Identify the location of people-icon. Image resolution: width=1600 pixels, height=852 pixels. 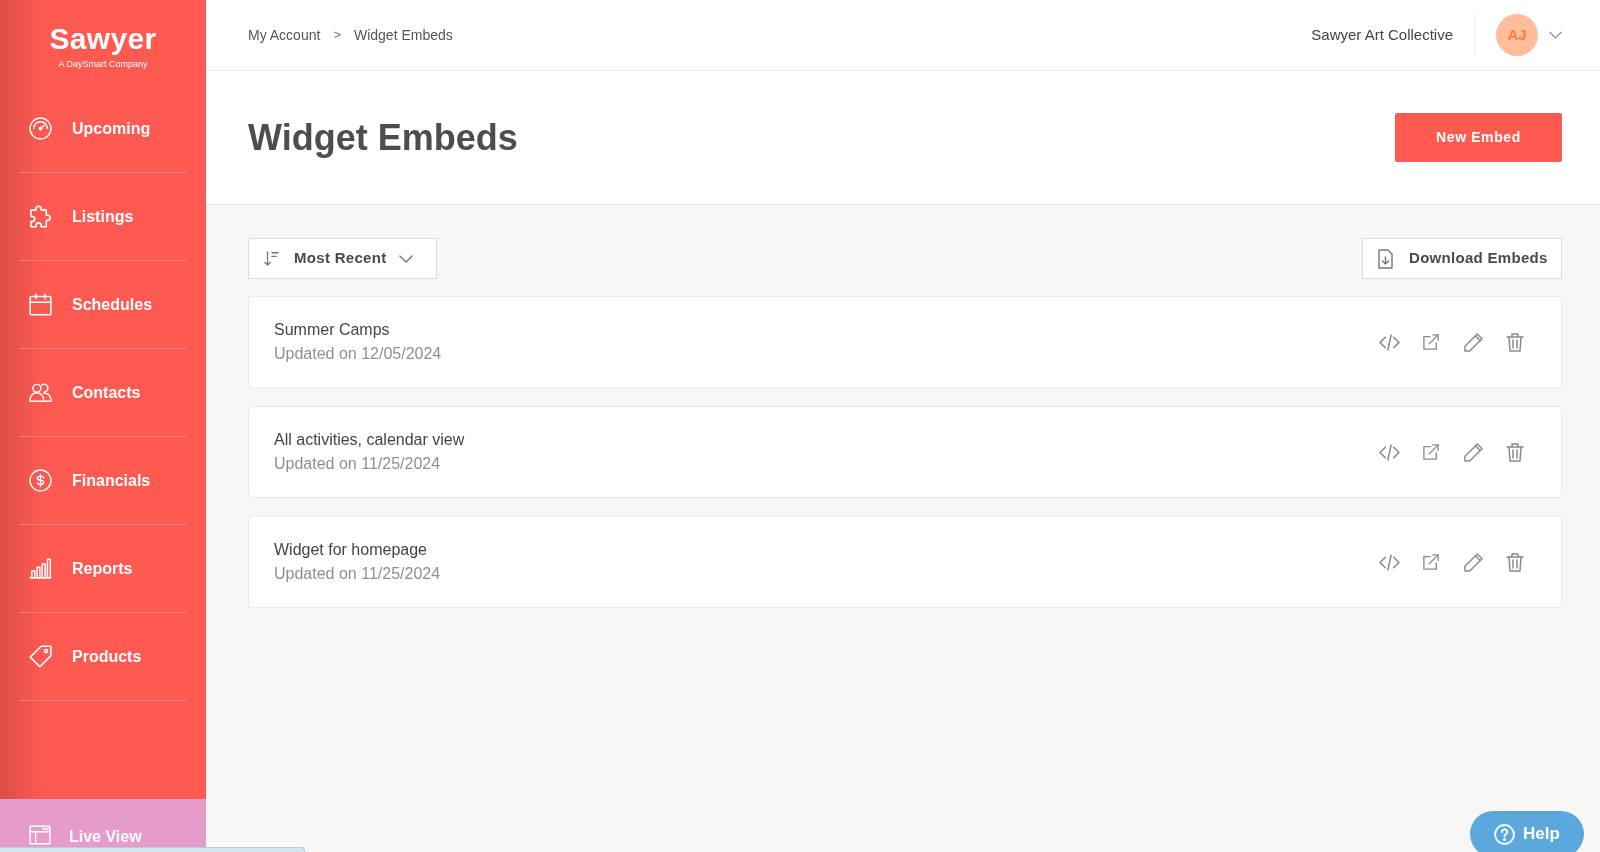
(40, 392).